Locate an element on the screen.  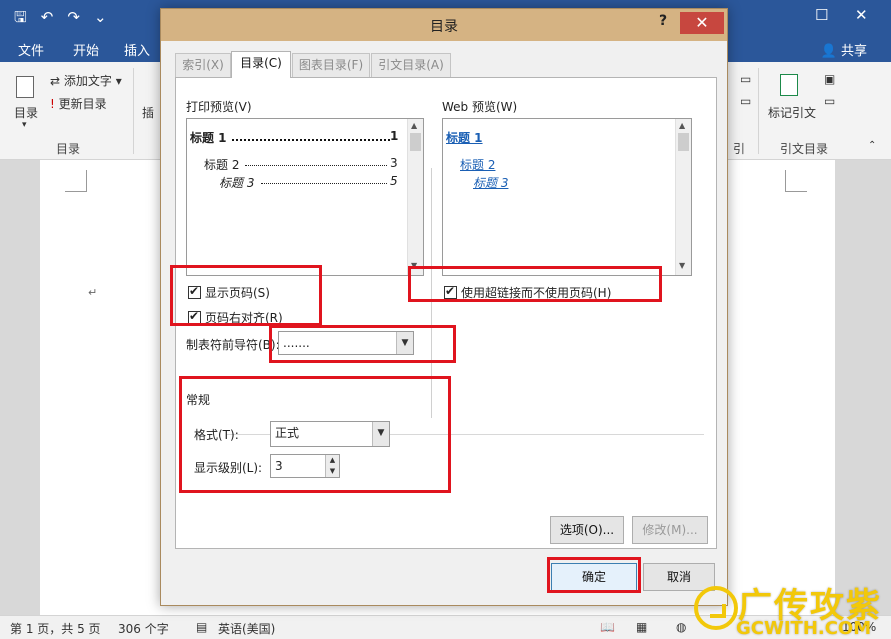
toc-dropdown-icon: ▾ is located at coordinates (24, 125).